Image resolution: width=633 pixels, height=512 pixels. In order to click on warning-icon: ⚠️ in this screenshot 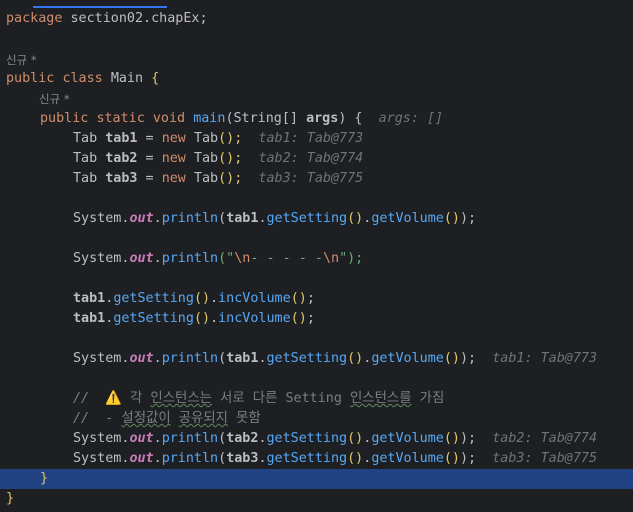, I will do `click(113, 398)`.